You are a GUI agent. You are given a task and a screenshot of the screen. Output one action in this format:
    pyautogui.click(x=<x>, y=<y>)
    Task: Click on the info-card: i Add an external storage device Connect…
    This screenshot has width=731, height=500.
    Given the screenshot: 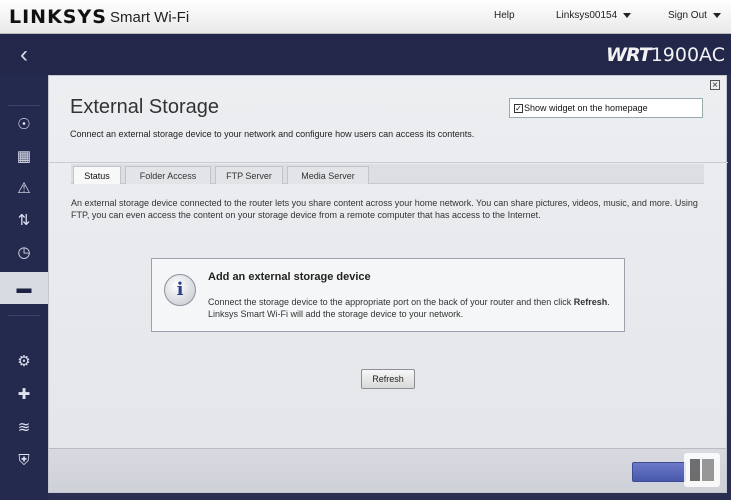 What is the action you would take?
    pyautogui.click(x=388, y=295)
    